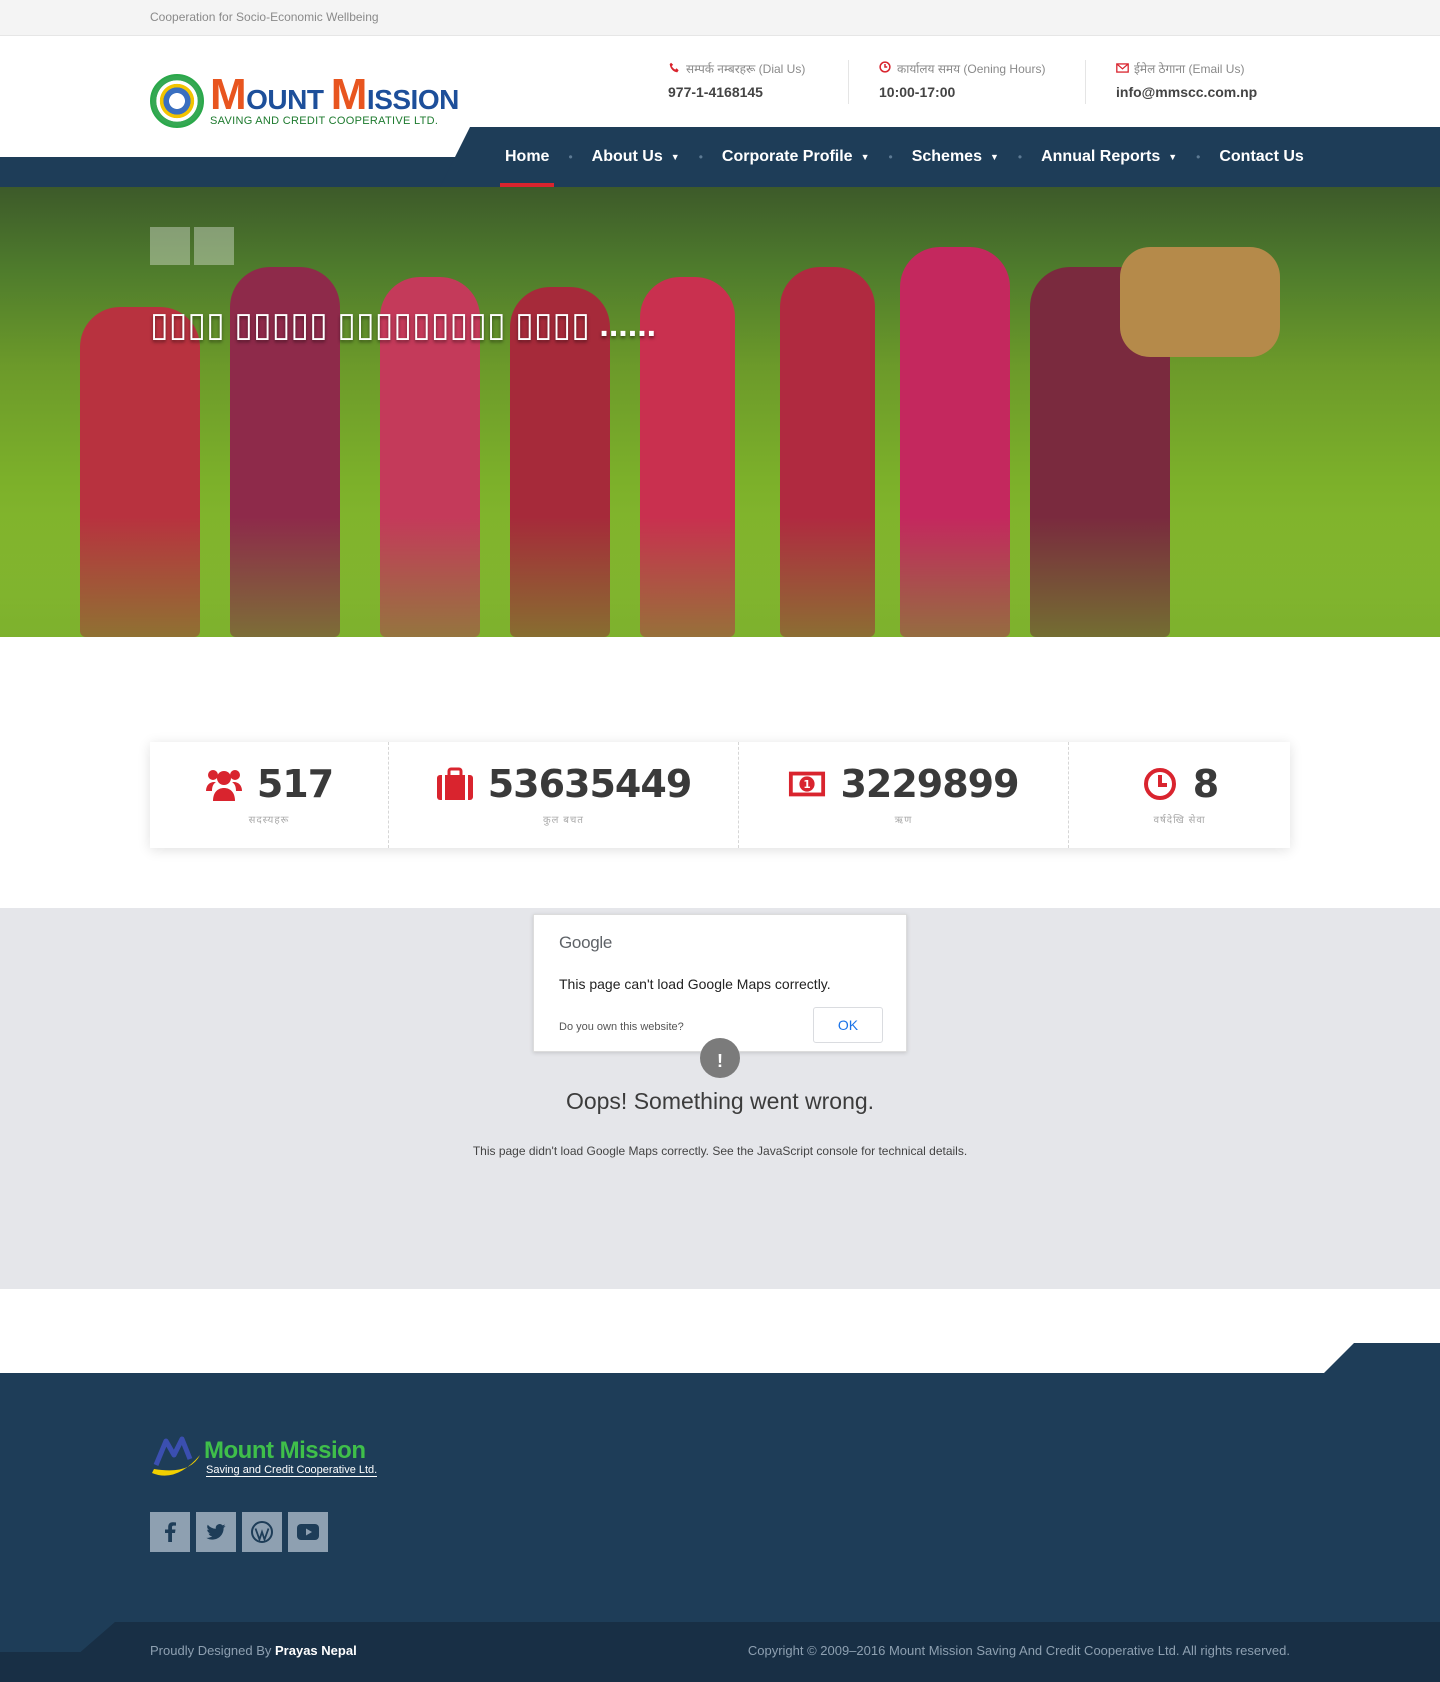  What do you see at coordinates (224, 784) in the screenshot?
I see `users-icon` at bounding box center [224, 784].